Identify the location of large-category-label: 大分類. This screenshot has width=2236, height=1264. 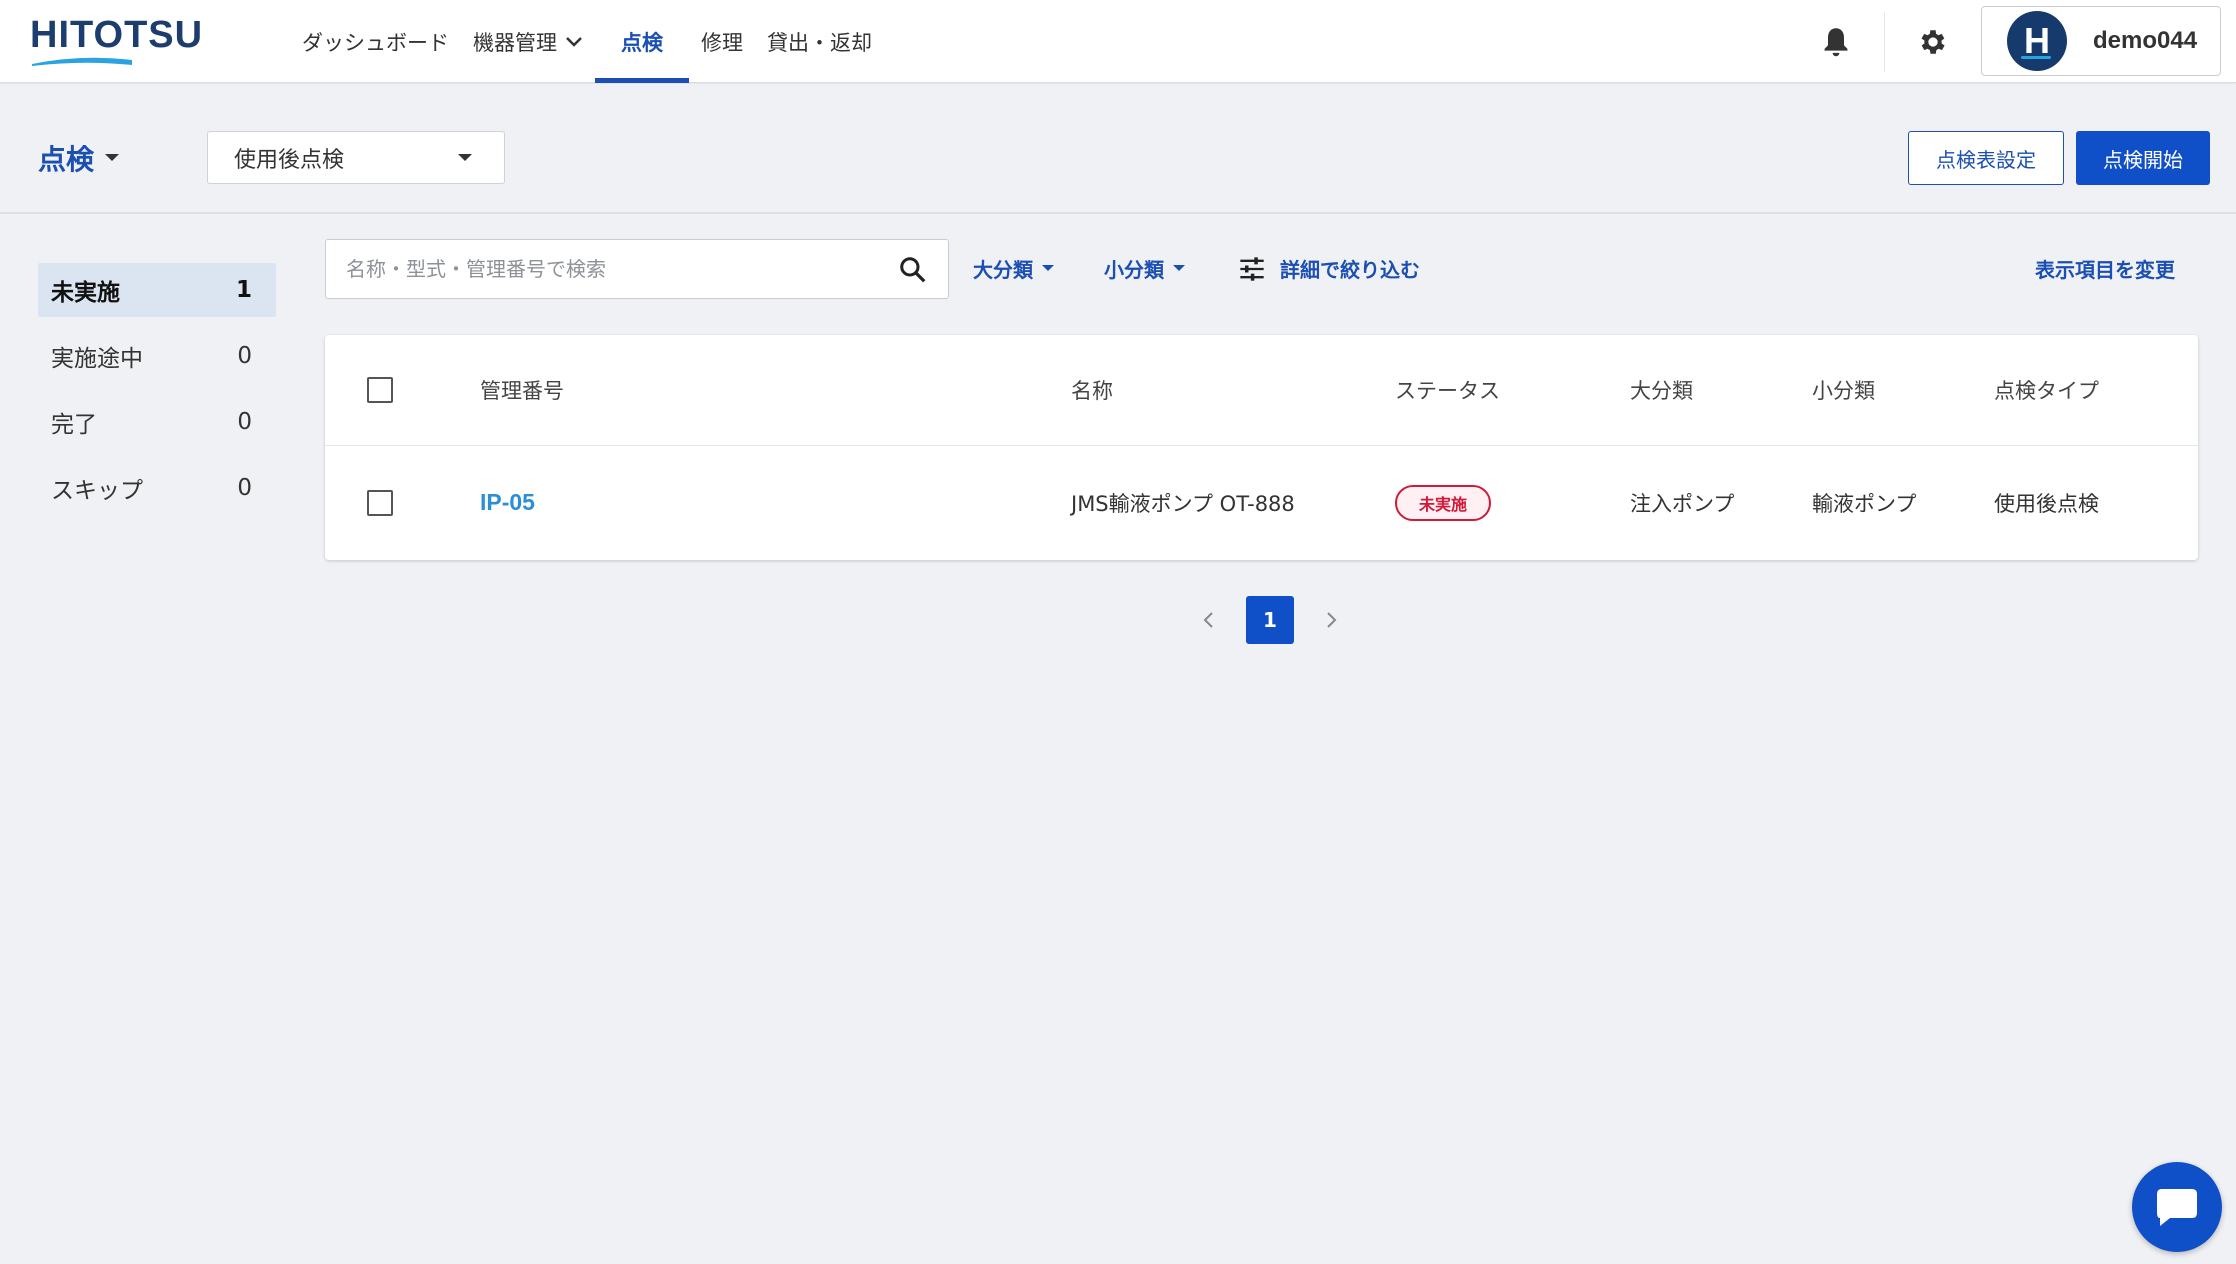
(1003, 270).